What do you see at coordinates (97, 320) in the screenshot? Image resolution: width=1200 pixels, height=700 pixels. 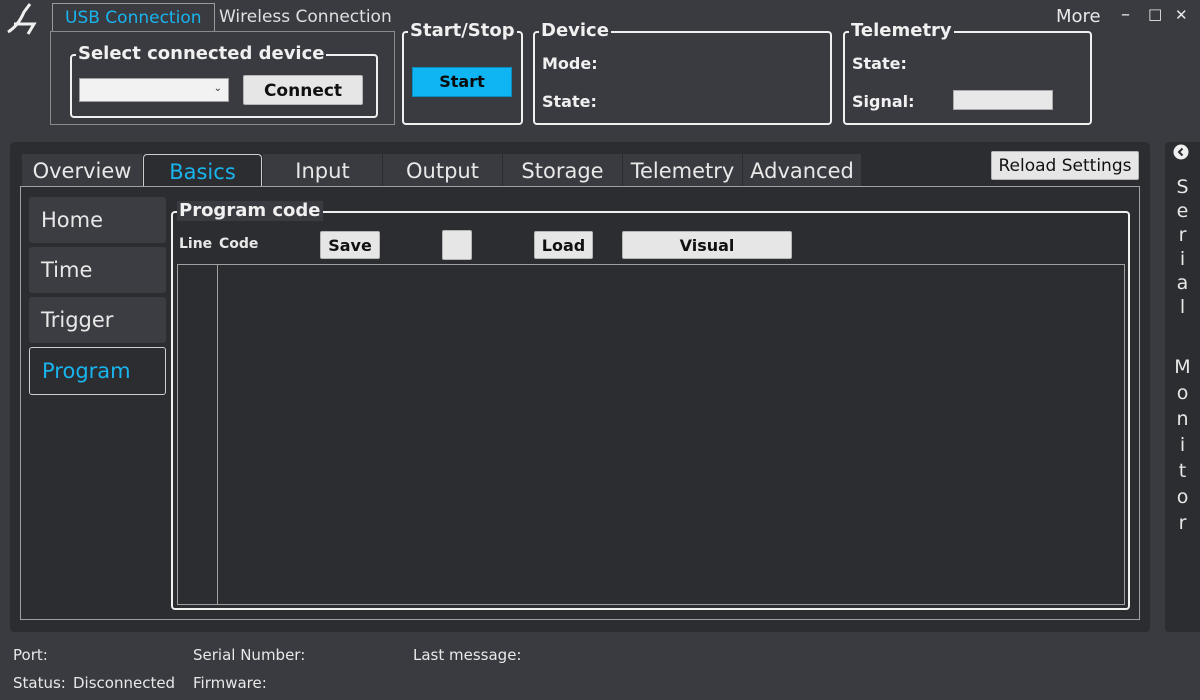 I see `sidebar-item-trigger: Trigger` at bounding box center [97, 320].